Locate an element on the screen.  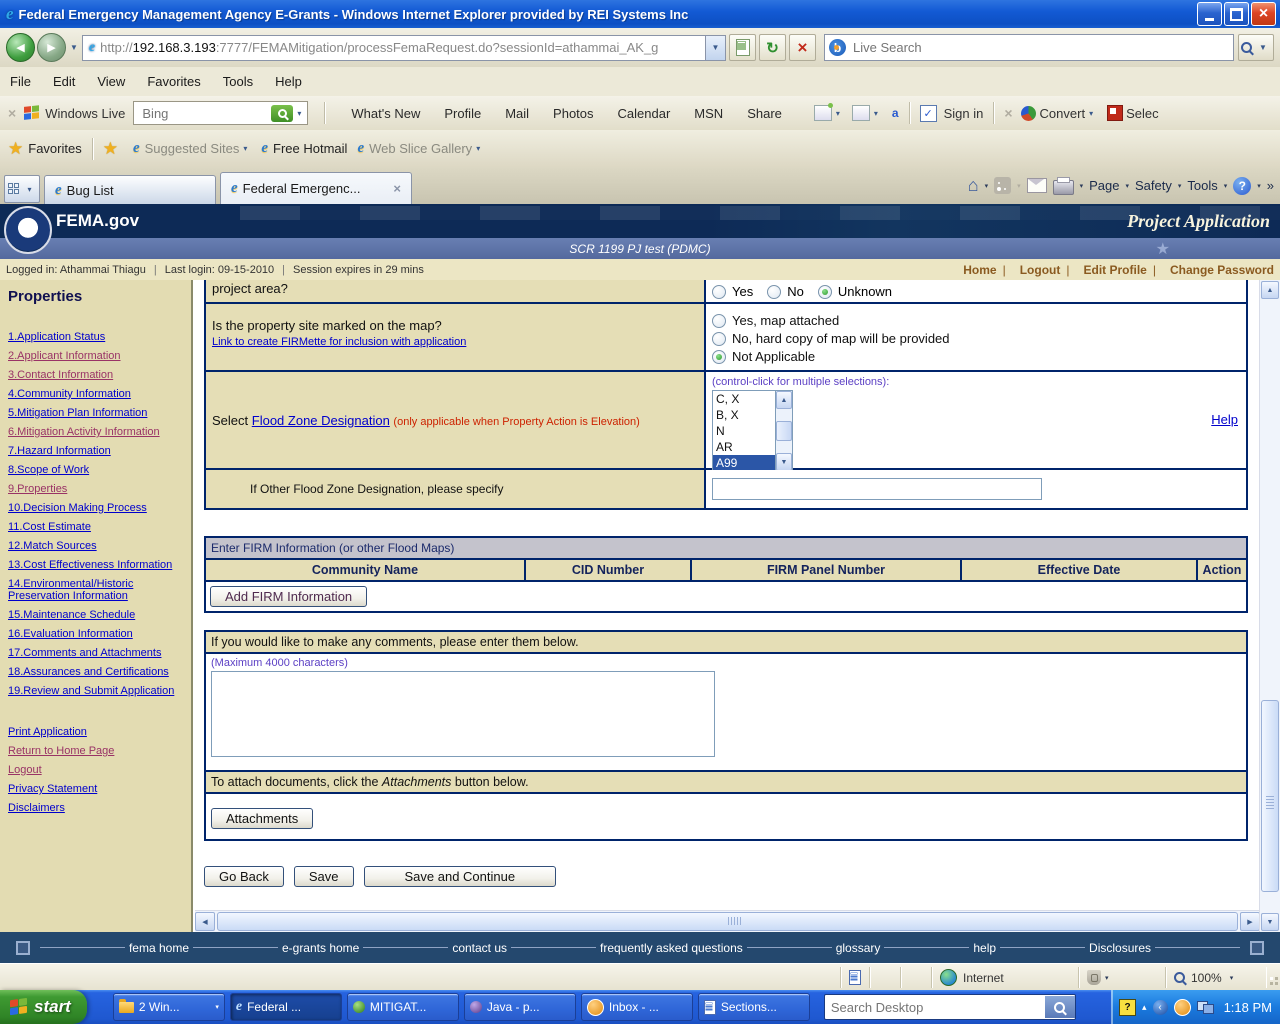
live-link-whats-new: What's New is located at coordinates (385, 113).